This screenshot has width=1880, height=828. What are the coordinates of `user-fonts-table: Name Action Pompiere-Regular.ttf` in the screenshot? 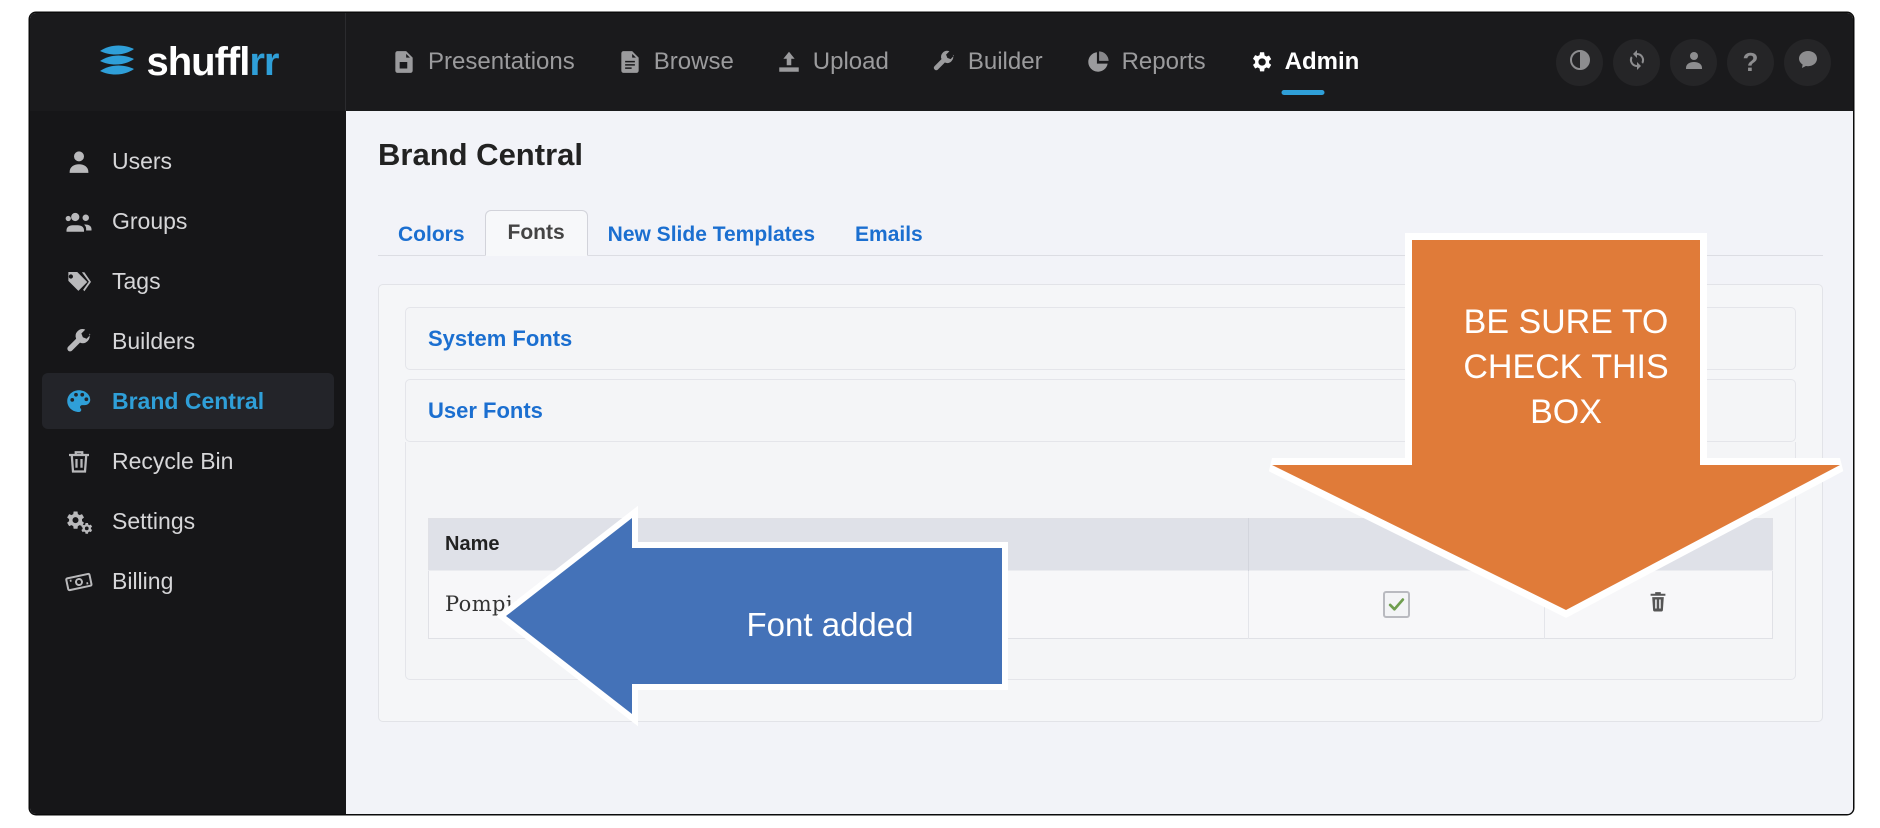 It's located at (1100, 578).